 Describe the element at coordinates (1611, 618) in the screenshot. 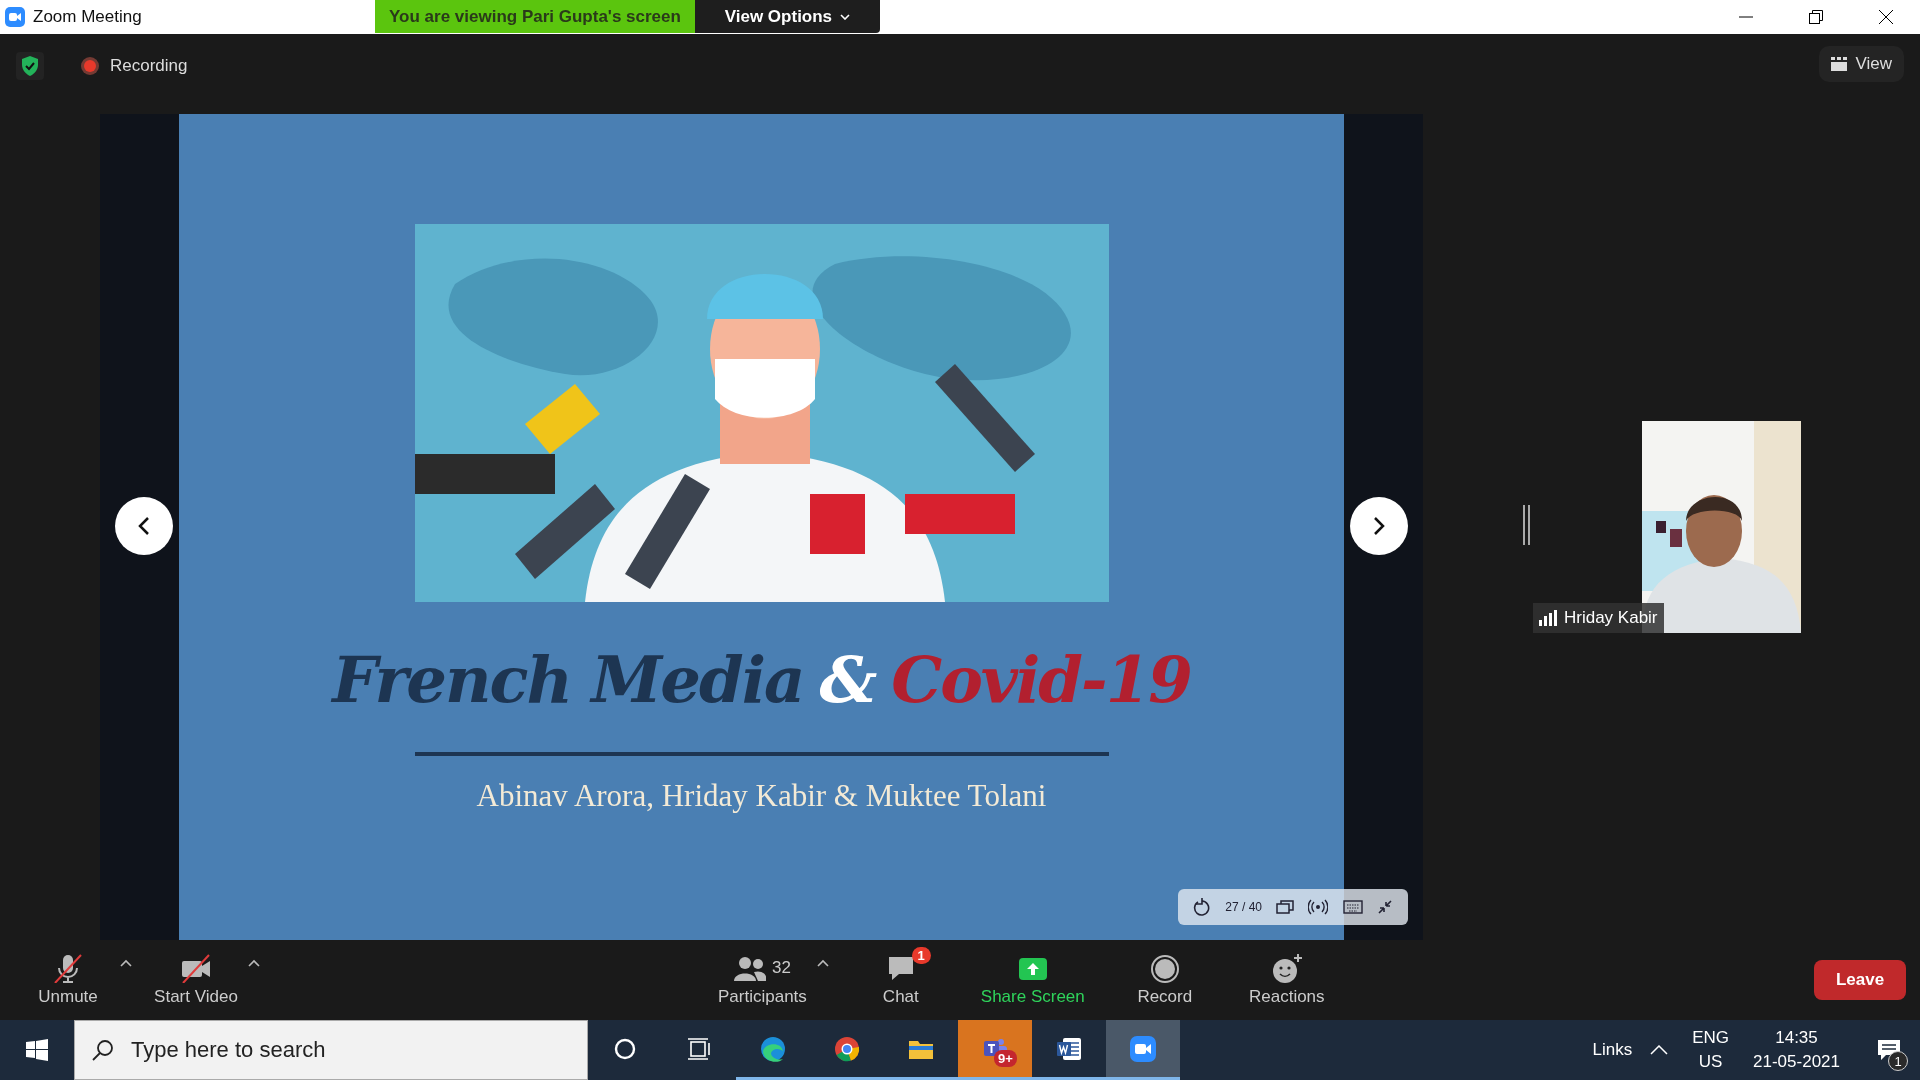

I see `participant-name: Hriday Kabir` at that location.